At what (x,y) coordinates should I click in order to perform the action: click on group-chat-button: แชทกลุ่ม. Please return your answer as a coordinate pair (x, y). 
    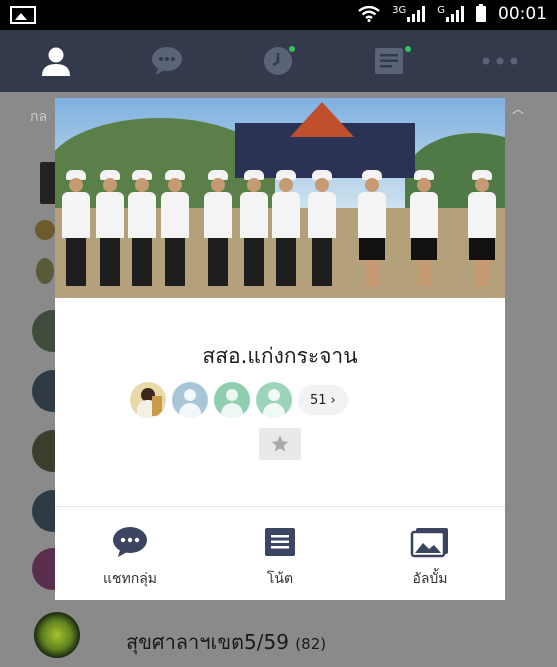
    Looking at the image, I should click on (130, 558).